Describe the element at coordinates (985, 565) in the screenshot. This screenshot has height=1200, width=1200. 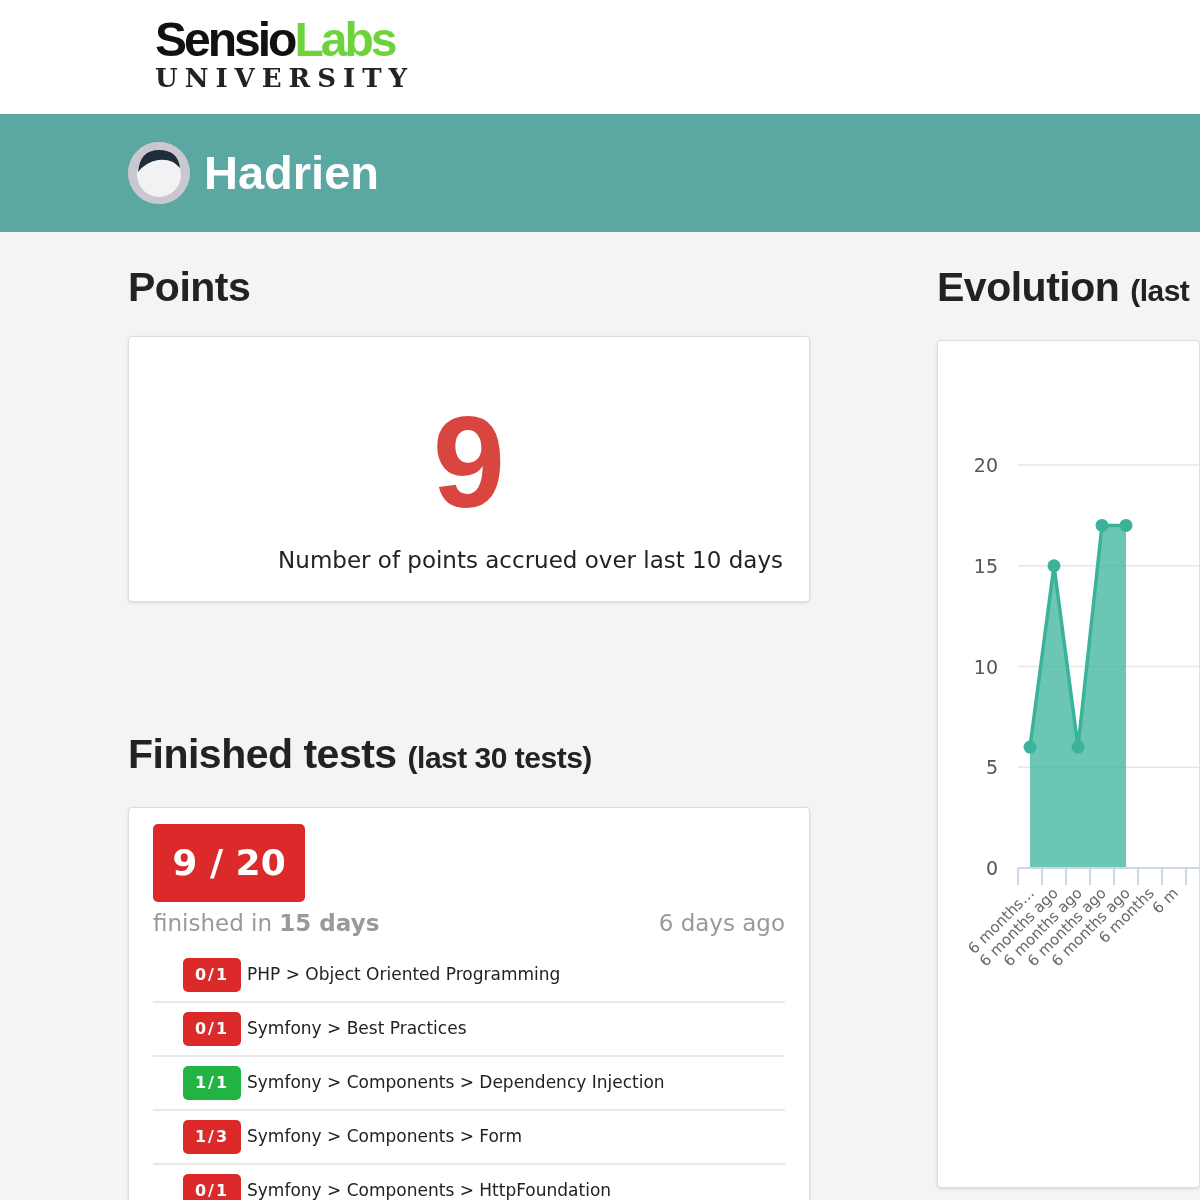
I see `y-axis-label: 15` at that location.